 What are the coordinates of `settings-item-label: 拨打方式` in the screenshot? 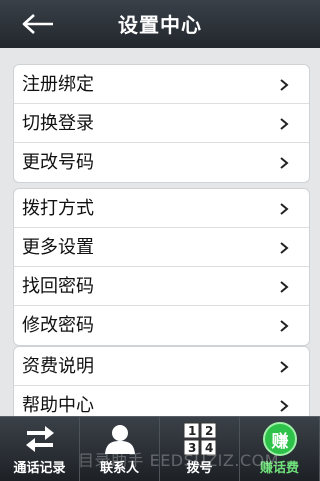 It's located at (58, 208).